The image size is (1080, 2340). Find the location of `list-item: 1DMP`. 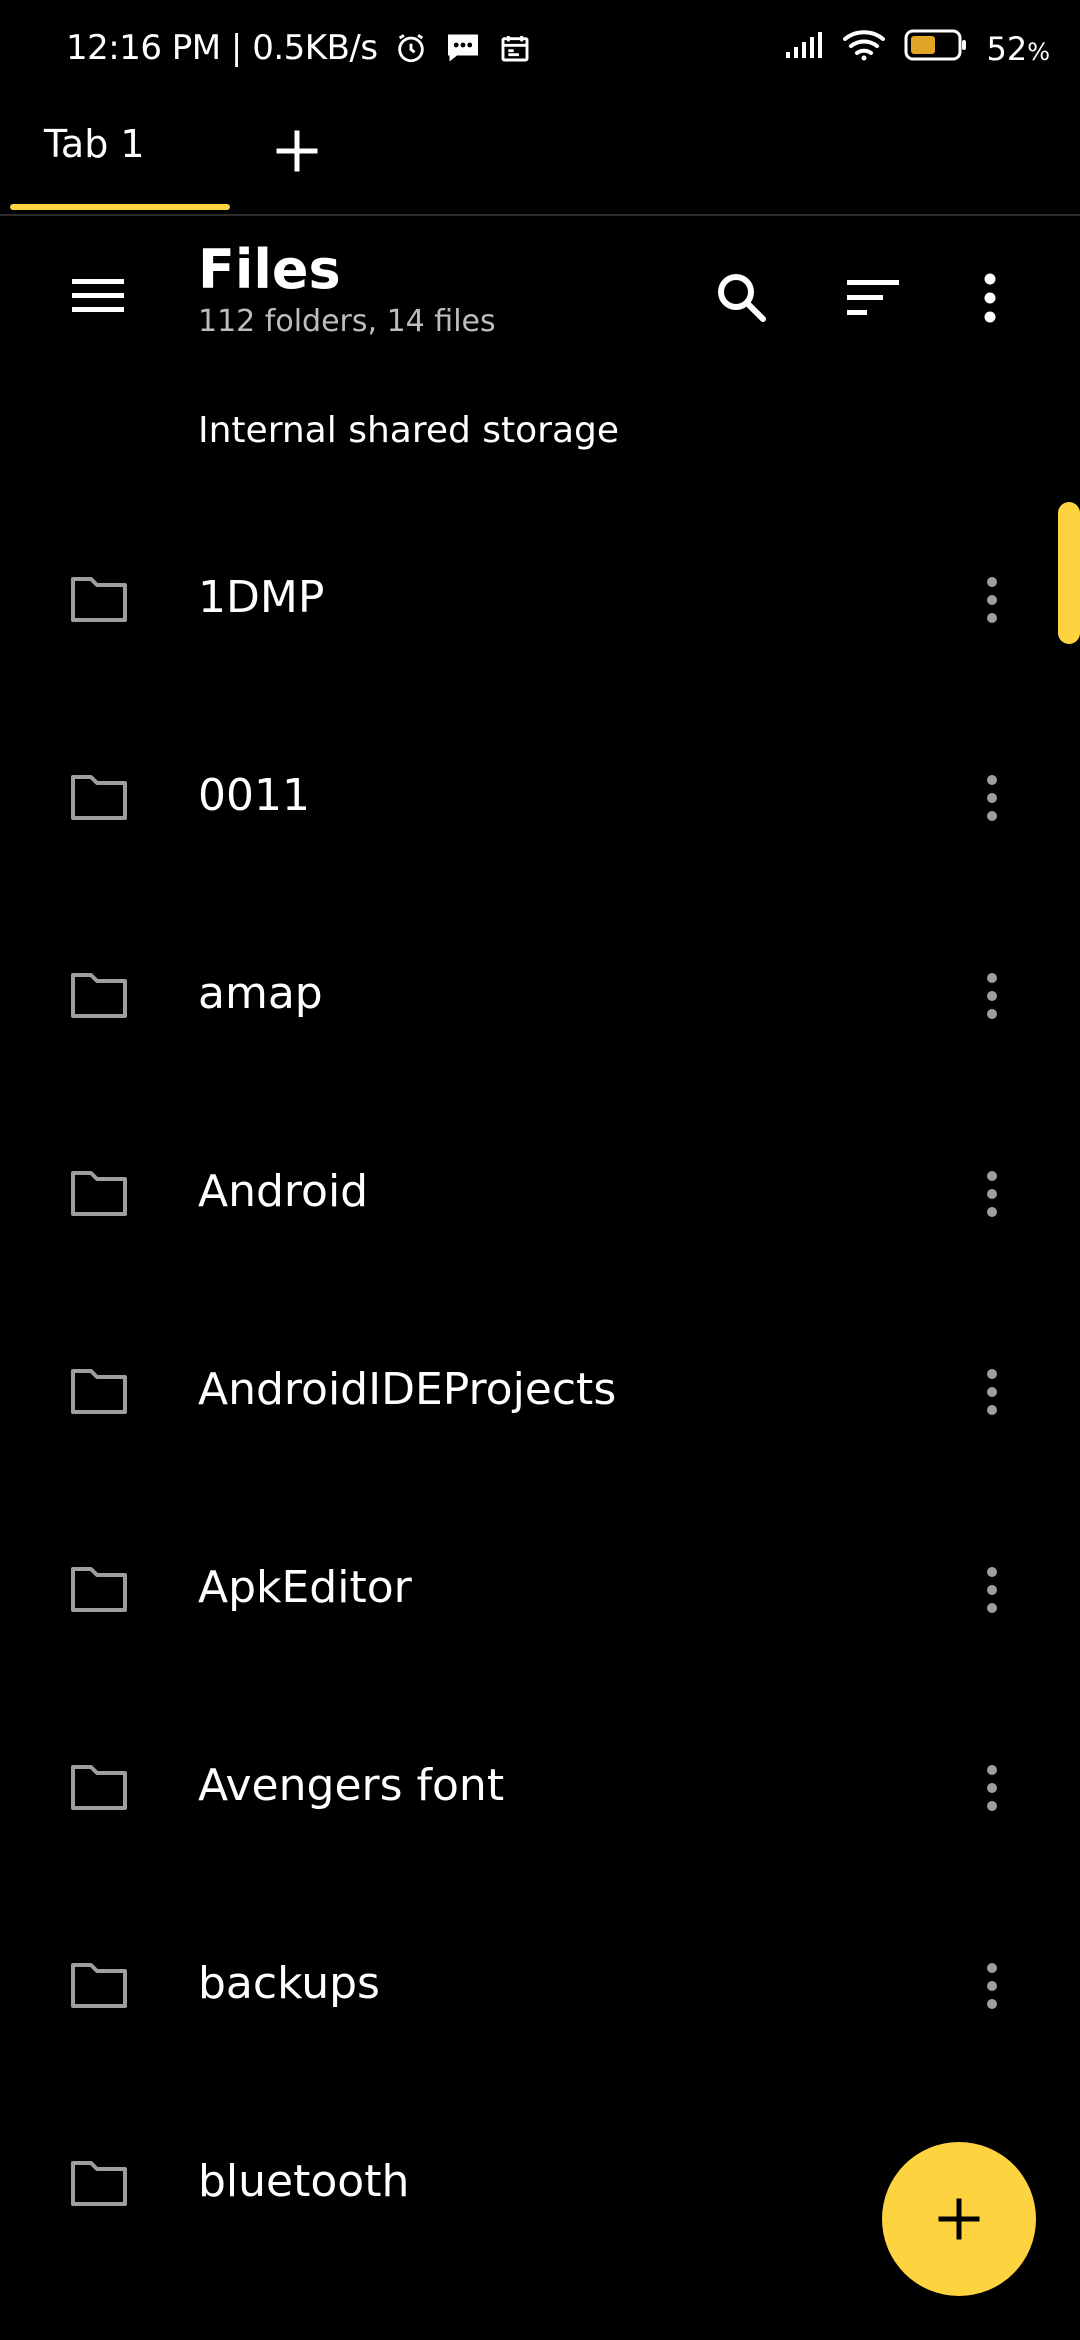

list-item: 1DMP is located at coordinates (530, 599).